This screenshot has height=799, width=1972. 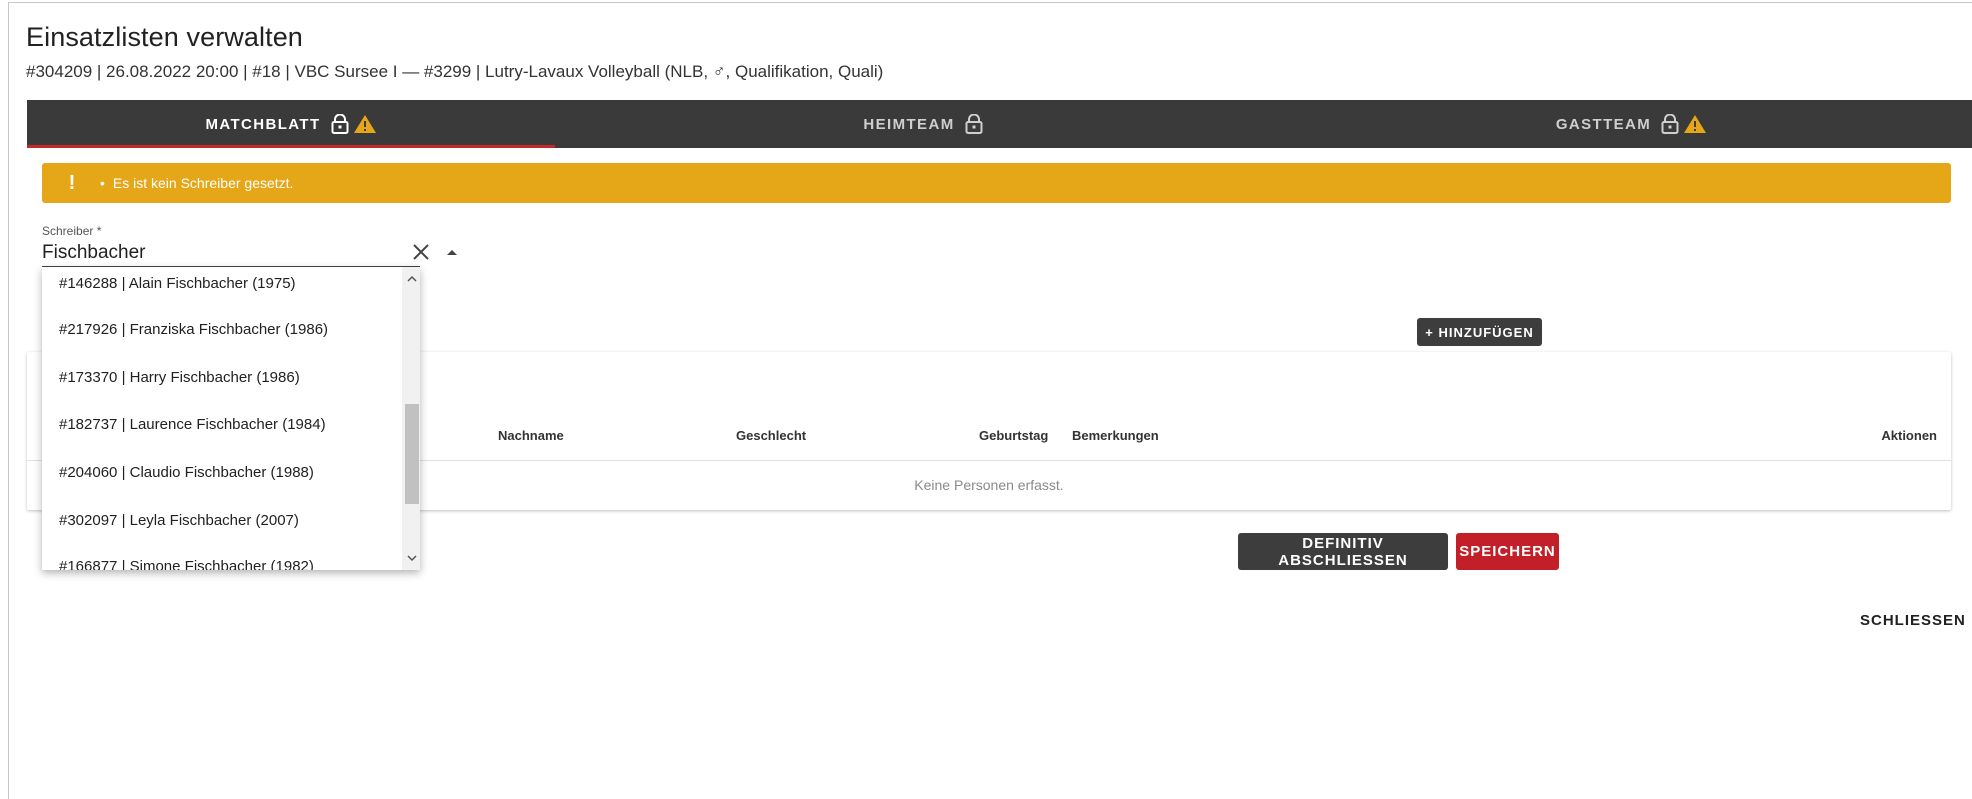 What do you see at coordinates (222, 377) in the screenshot?
I see `list-item: #173370 | Harry Fischbacher (1986)` at bounding box center [222, 377].